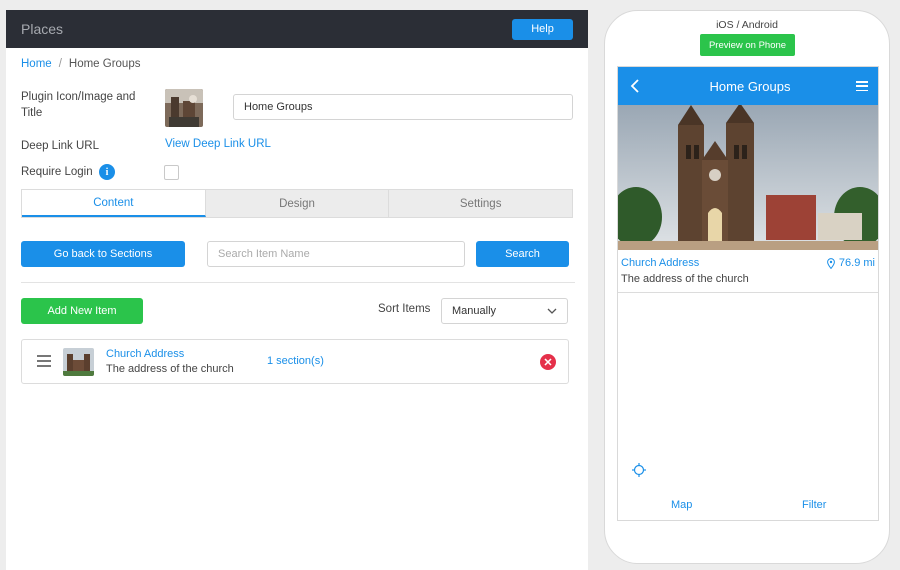 The image size is (900, 570). What do you see at coordinates (57, 172) in the screenshot?
I see `require-login-label: Require Login` at bounding box center [57, 172].